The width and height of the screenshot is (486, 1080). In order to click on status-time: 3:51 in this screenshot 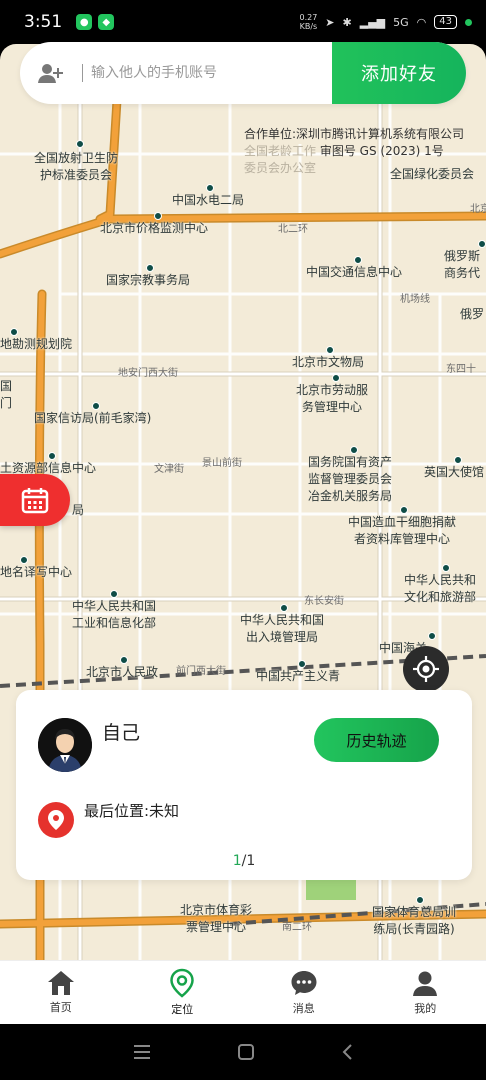, I will do `click(43, 22)`.